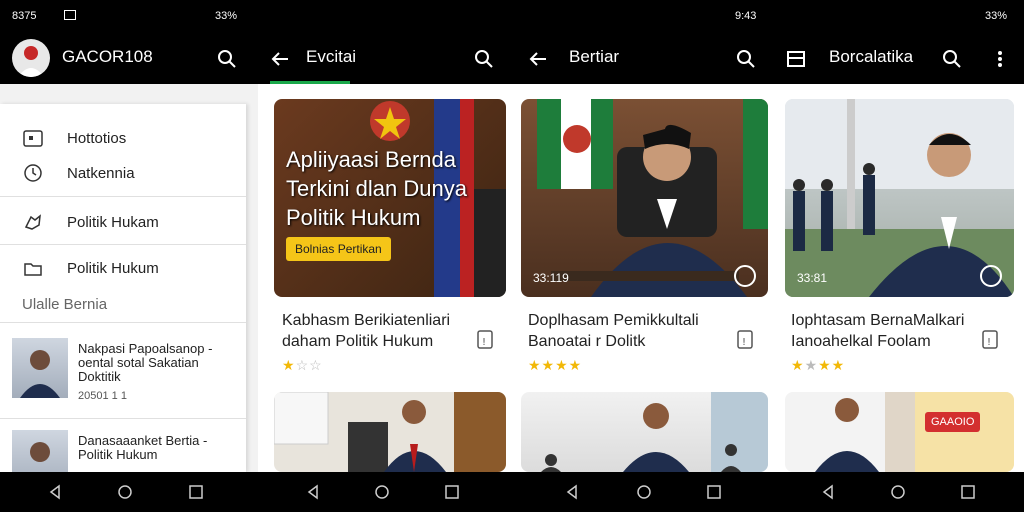 Image resolution: width=1024 pixels, height=512 pixels. What do you see at coordinates (899, 198) in the screenshot?
I see `video-card: 33:81` at bounding box center [899, 198].